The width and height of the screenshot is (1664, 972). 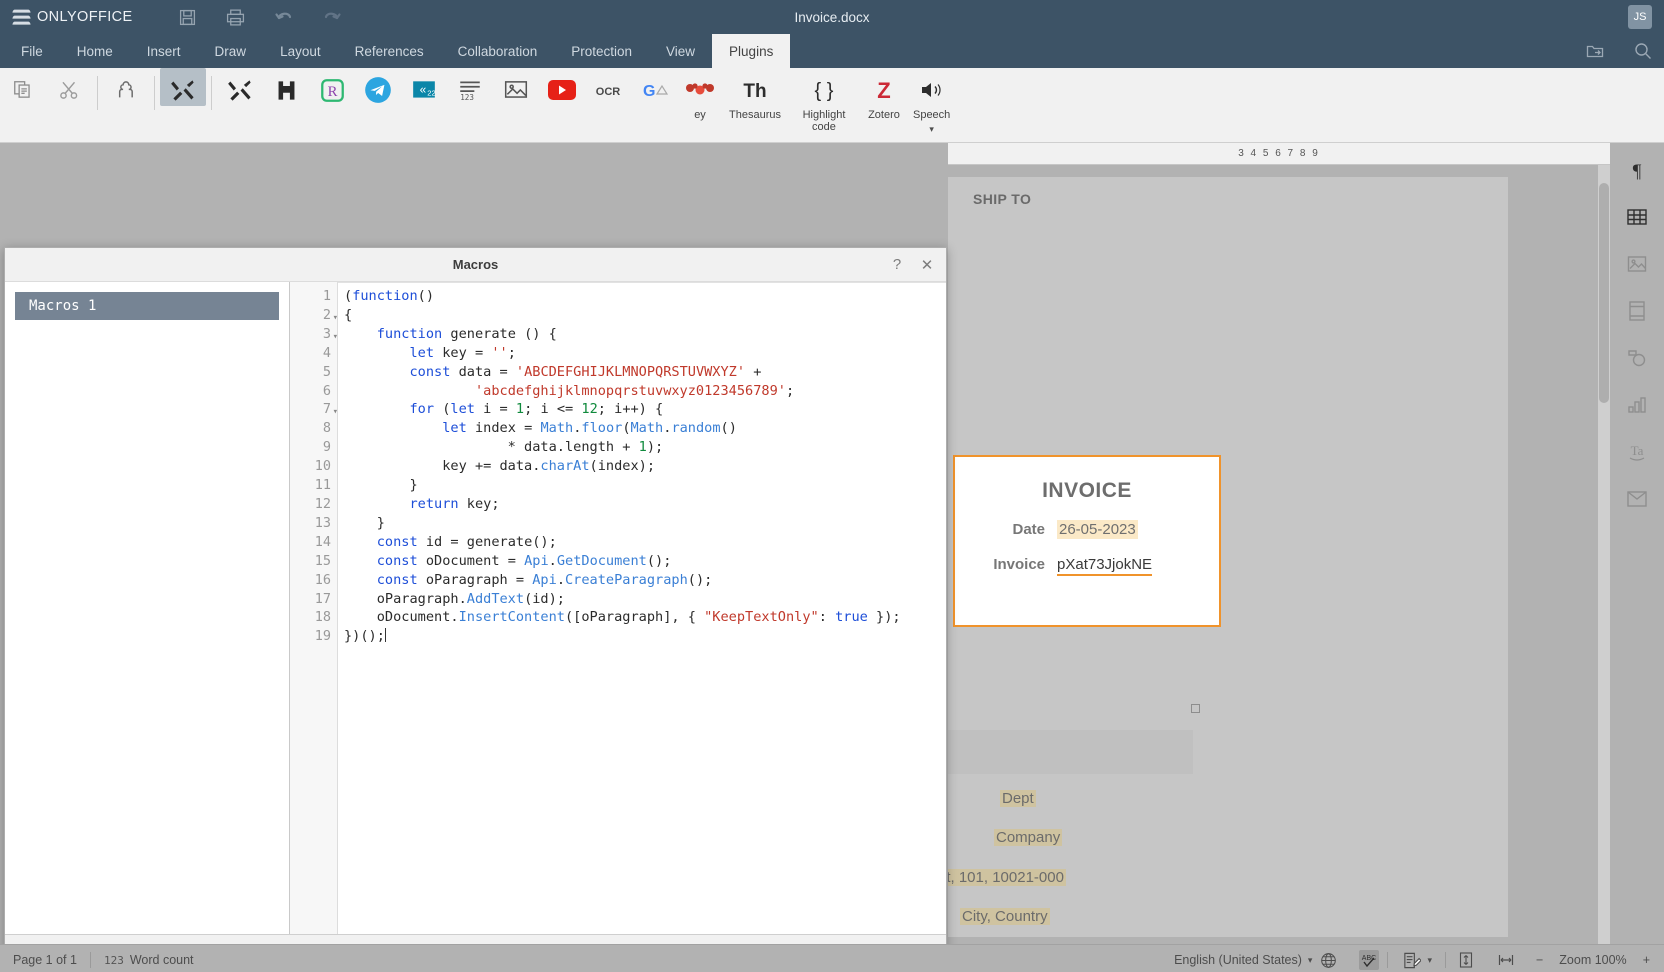 I want to click on page-info: Page 1 of 1, so click(x=45, y=958).